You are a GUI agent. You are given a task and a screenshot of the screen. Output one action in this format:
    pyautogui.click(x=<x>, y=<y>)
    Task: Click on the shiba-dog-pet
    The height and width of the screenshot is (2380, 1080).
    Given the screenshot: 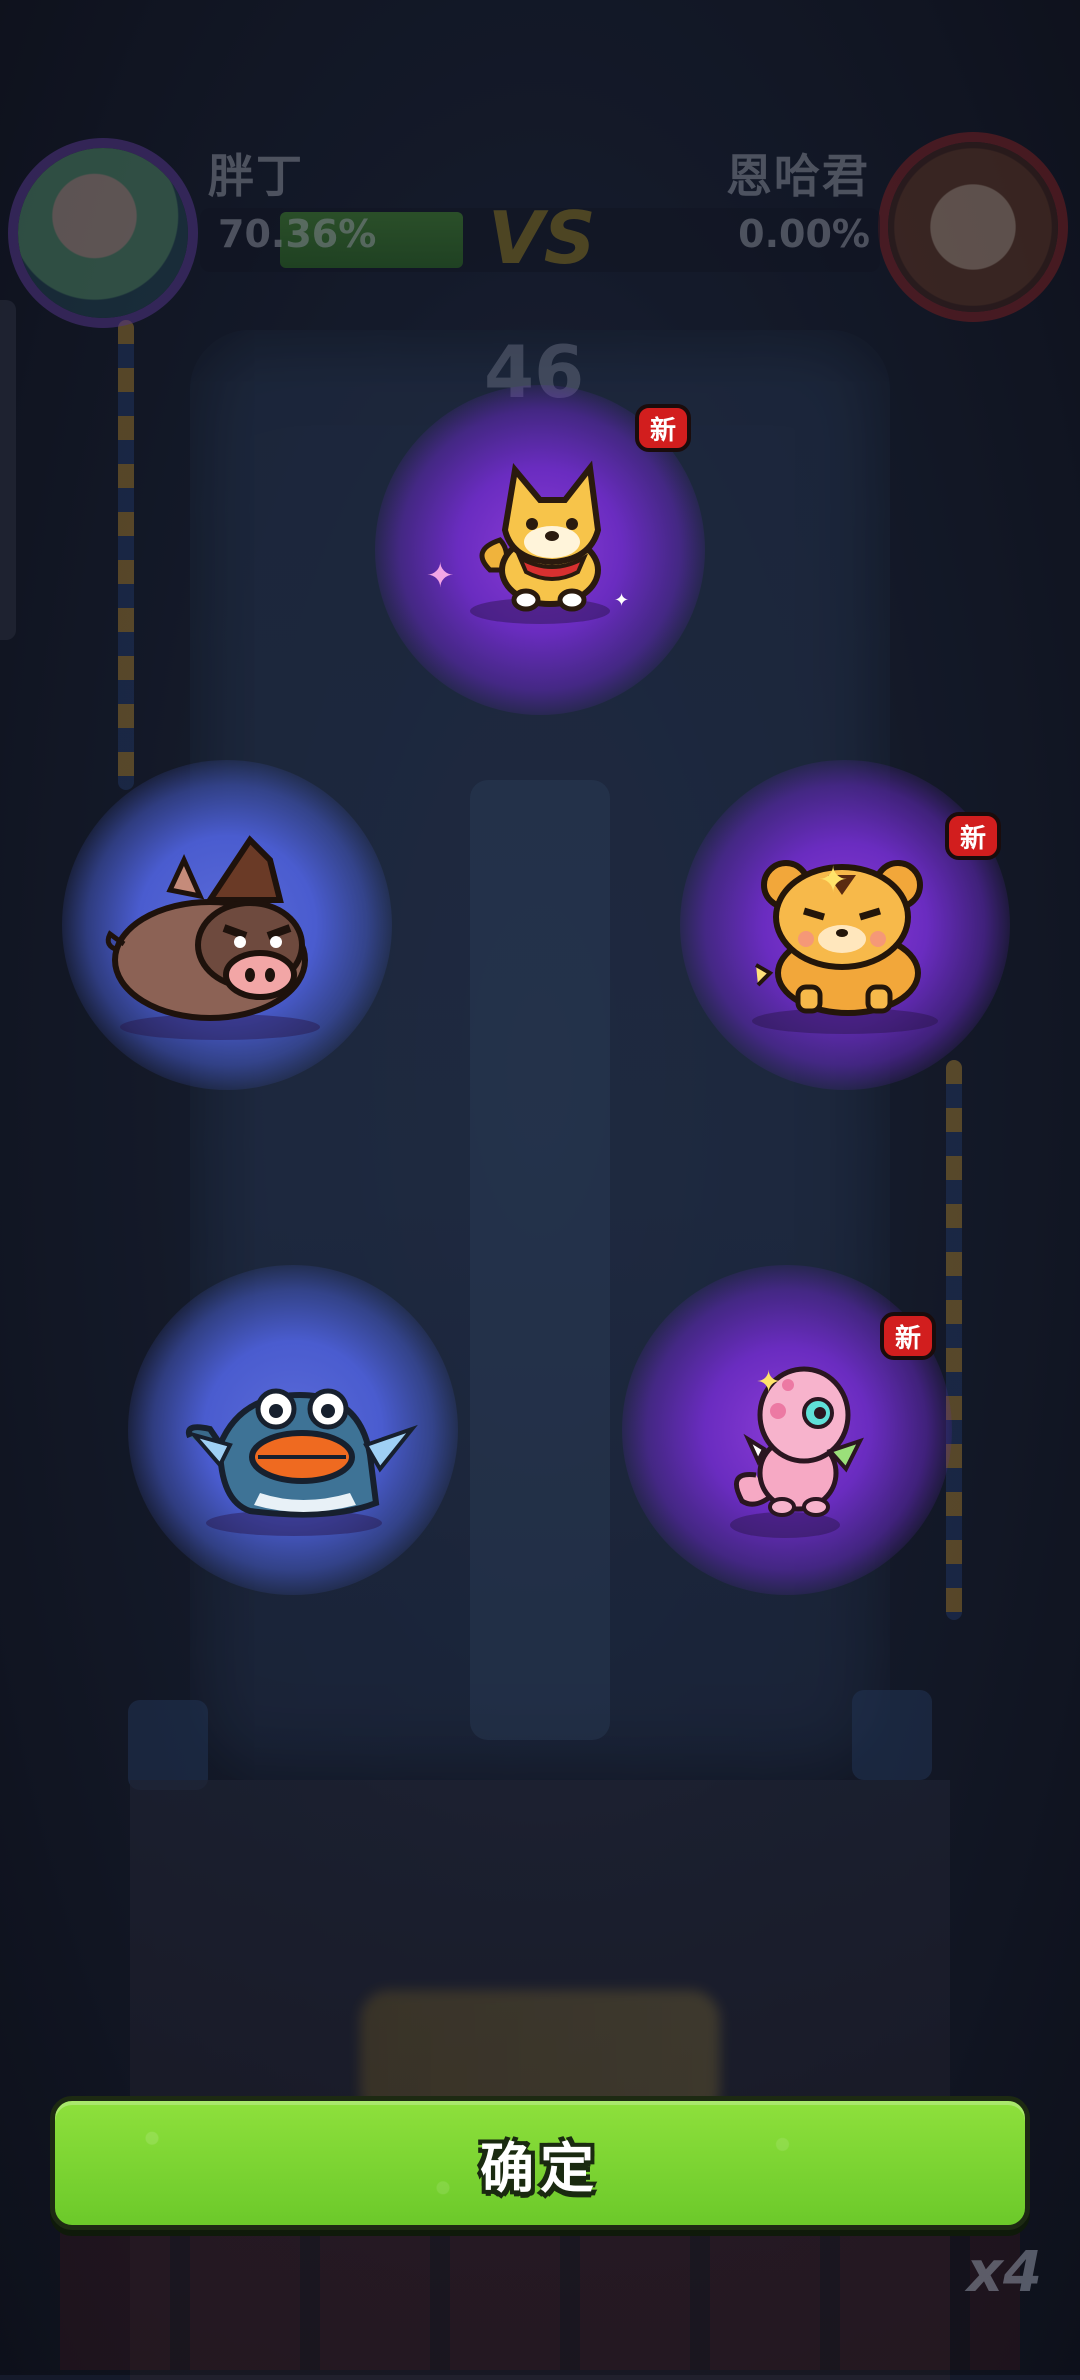 What is the action you would take?
    pyautogui.click(x=545, y=535)
    